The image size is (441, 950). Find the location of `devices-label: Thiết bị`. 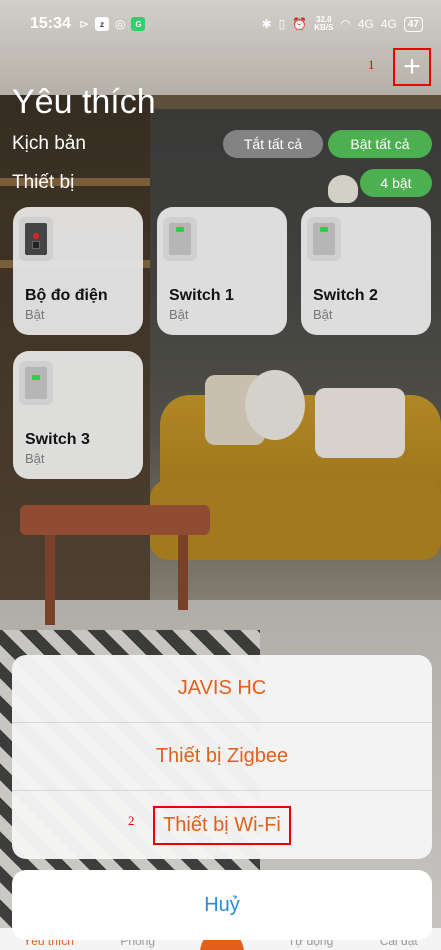

devices-label: Thiết bị is located at coordinates (43, 182).